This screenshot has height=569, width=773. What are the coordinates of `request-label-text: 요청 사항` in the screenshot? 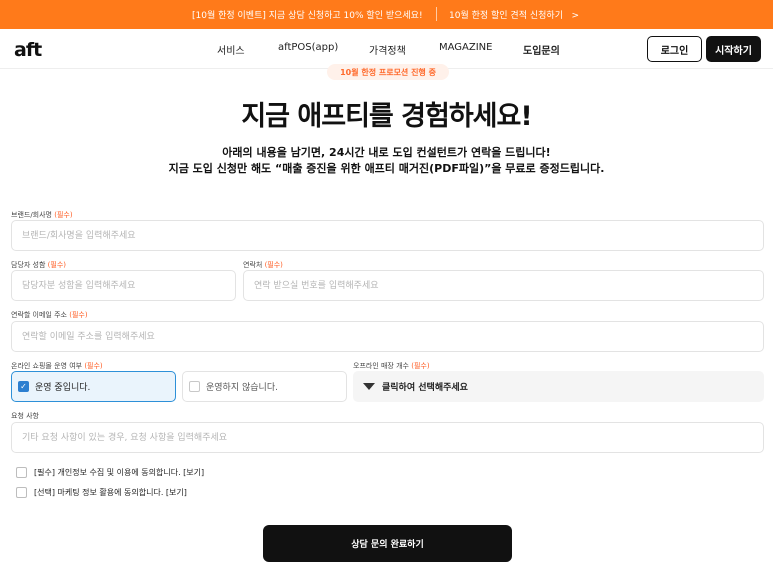 It's located at (25, 416).